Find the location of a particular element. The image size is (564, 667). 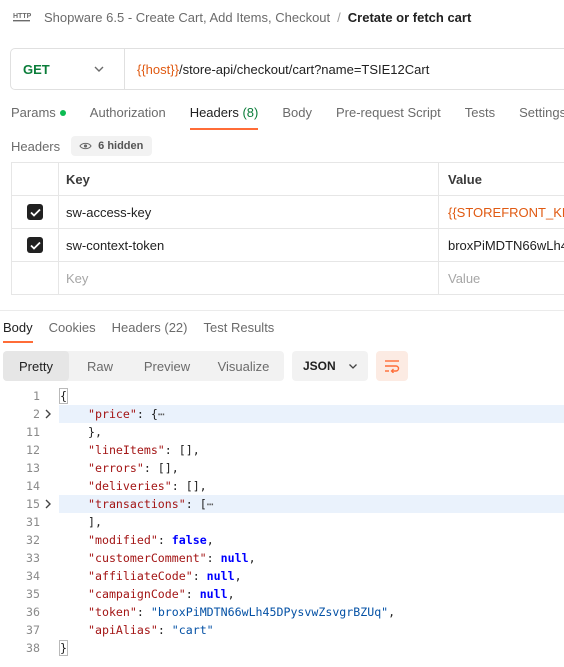

new-key-input: Key is located at coordinates (249, 278).